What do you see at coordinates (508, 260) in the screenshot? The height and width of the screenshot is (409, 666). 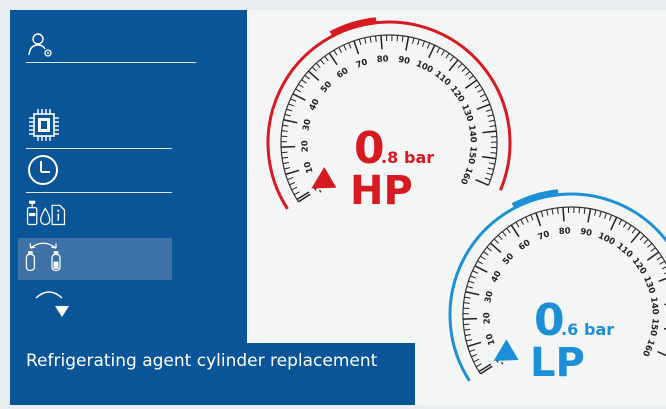 I see `lp-tick-label: 50` at bounding box center [508, 260].